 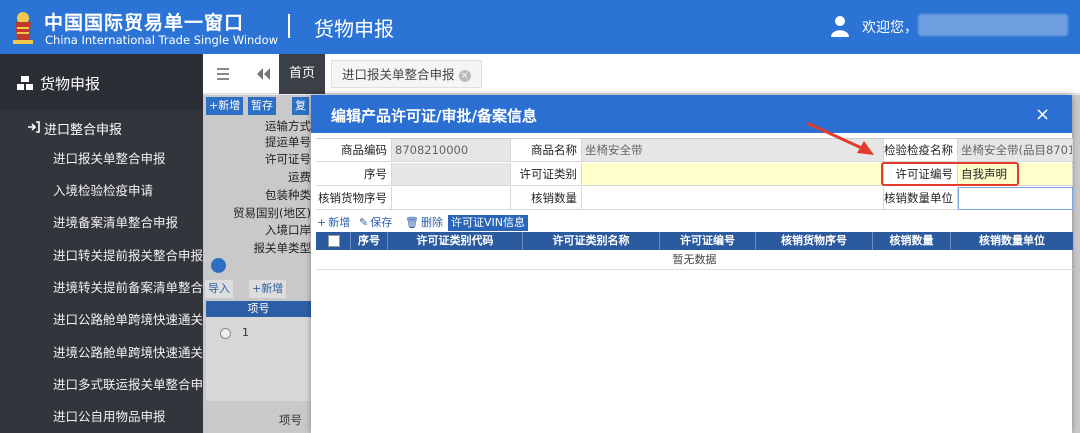 I want to click on select-all-cell, so click(x=333, y=241).